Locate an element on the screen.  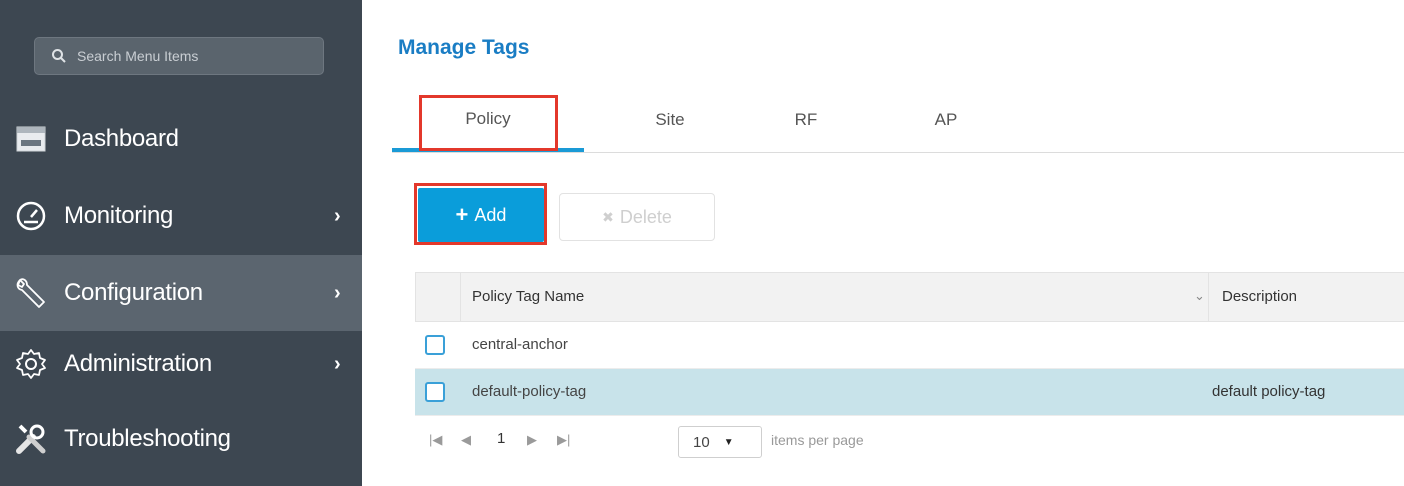
search-icon is located at coordinates (59, 56).